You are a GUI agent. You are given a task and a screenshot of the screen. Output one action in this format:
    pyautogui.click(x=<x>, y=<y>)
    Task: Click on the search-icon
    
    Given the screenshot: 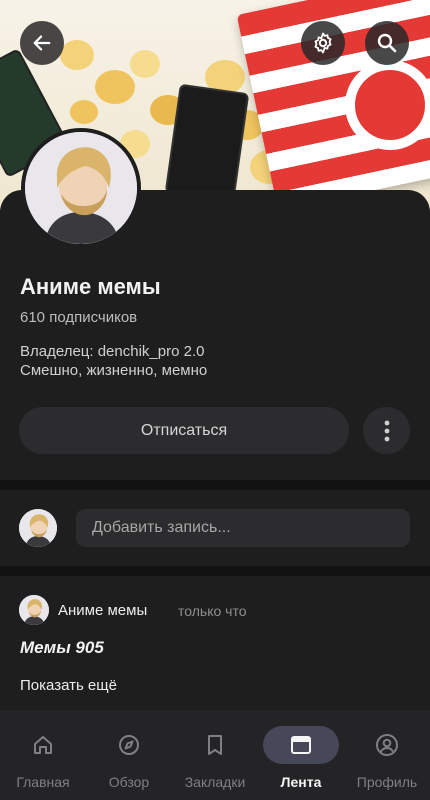 What is the action you would take?
    pyautogui.click(x=387, y=43)
    